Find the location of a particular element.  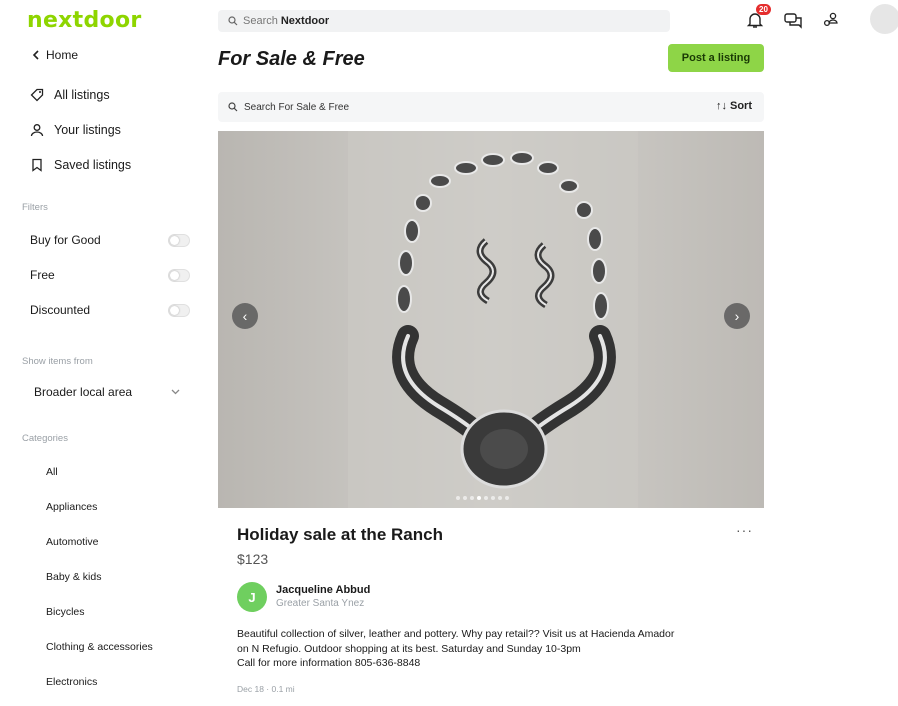

chat-icon is located at coordinates (793, 21).